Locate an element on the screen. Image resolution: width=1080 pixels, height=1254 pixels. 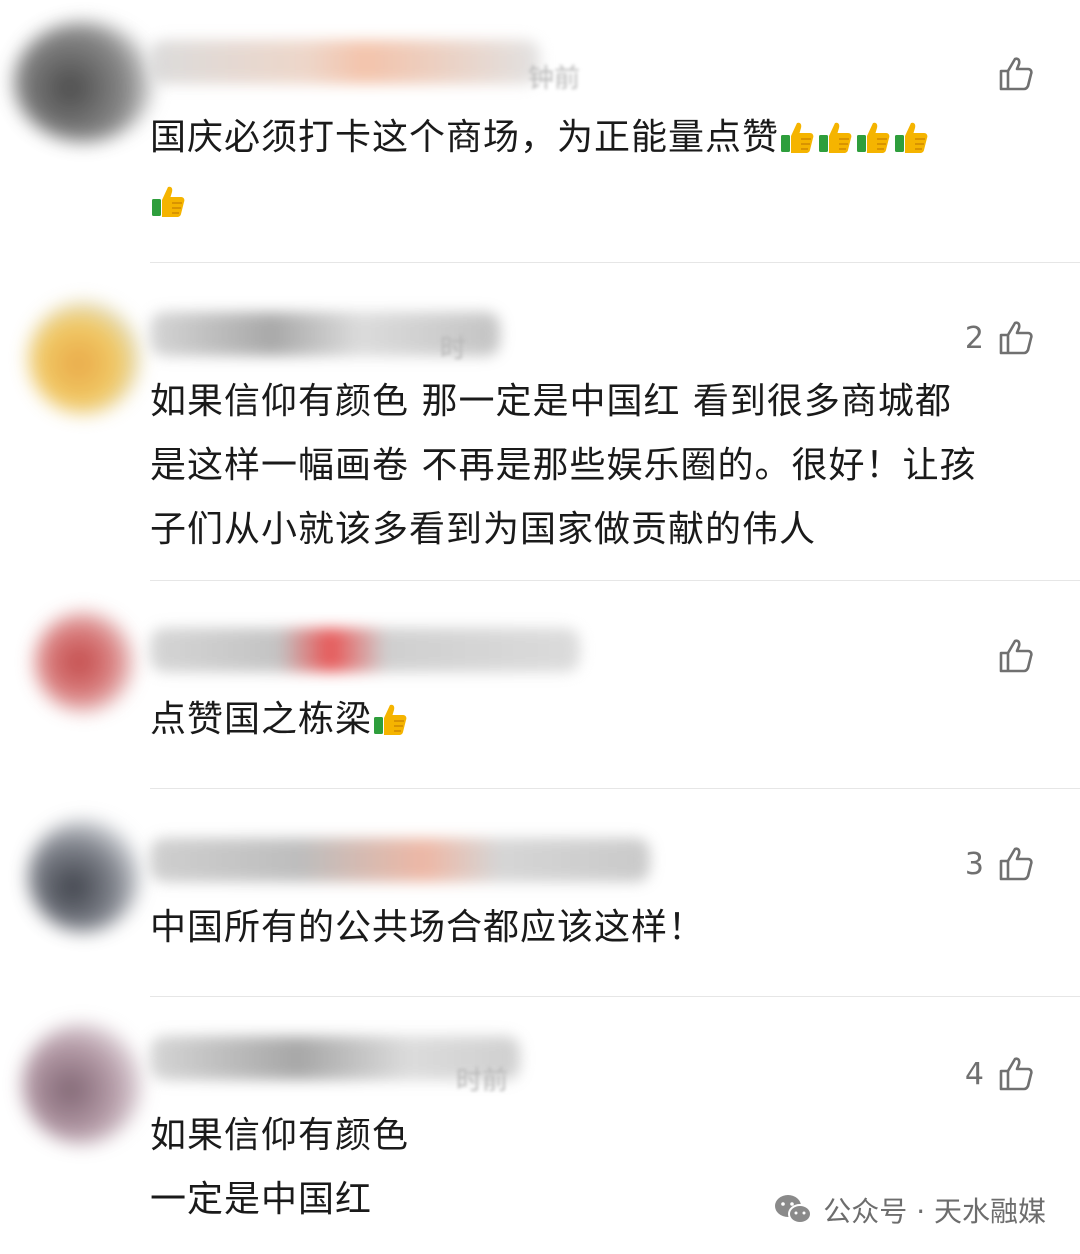
watermark: 公众号 · 天水融媒 is located at coordinates (909, 1210).